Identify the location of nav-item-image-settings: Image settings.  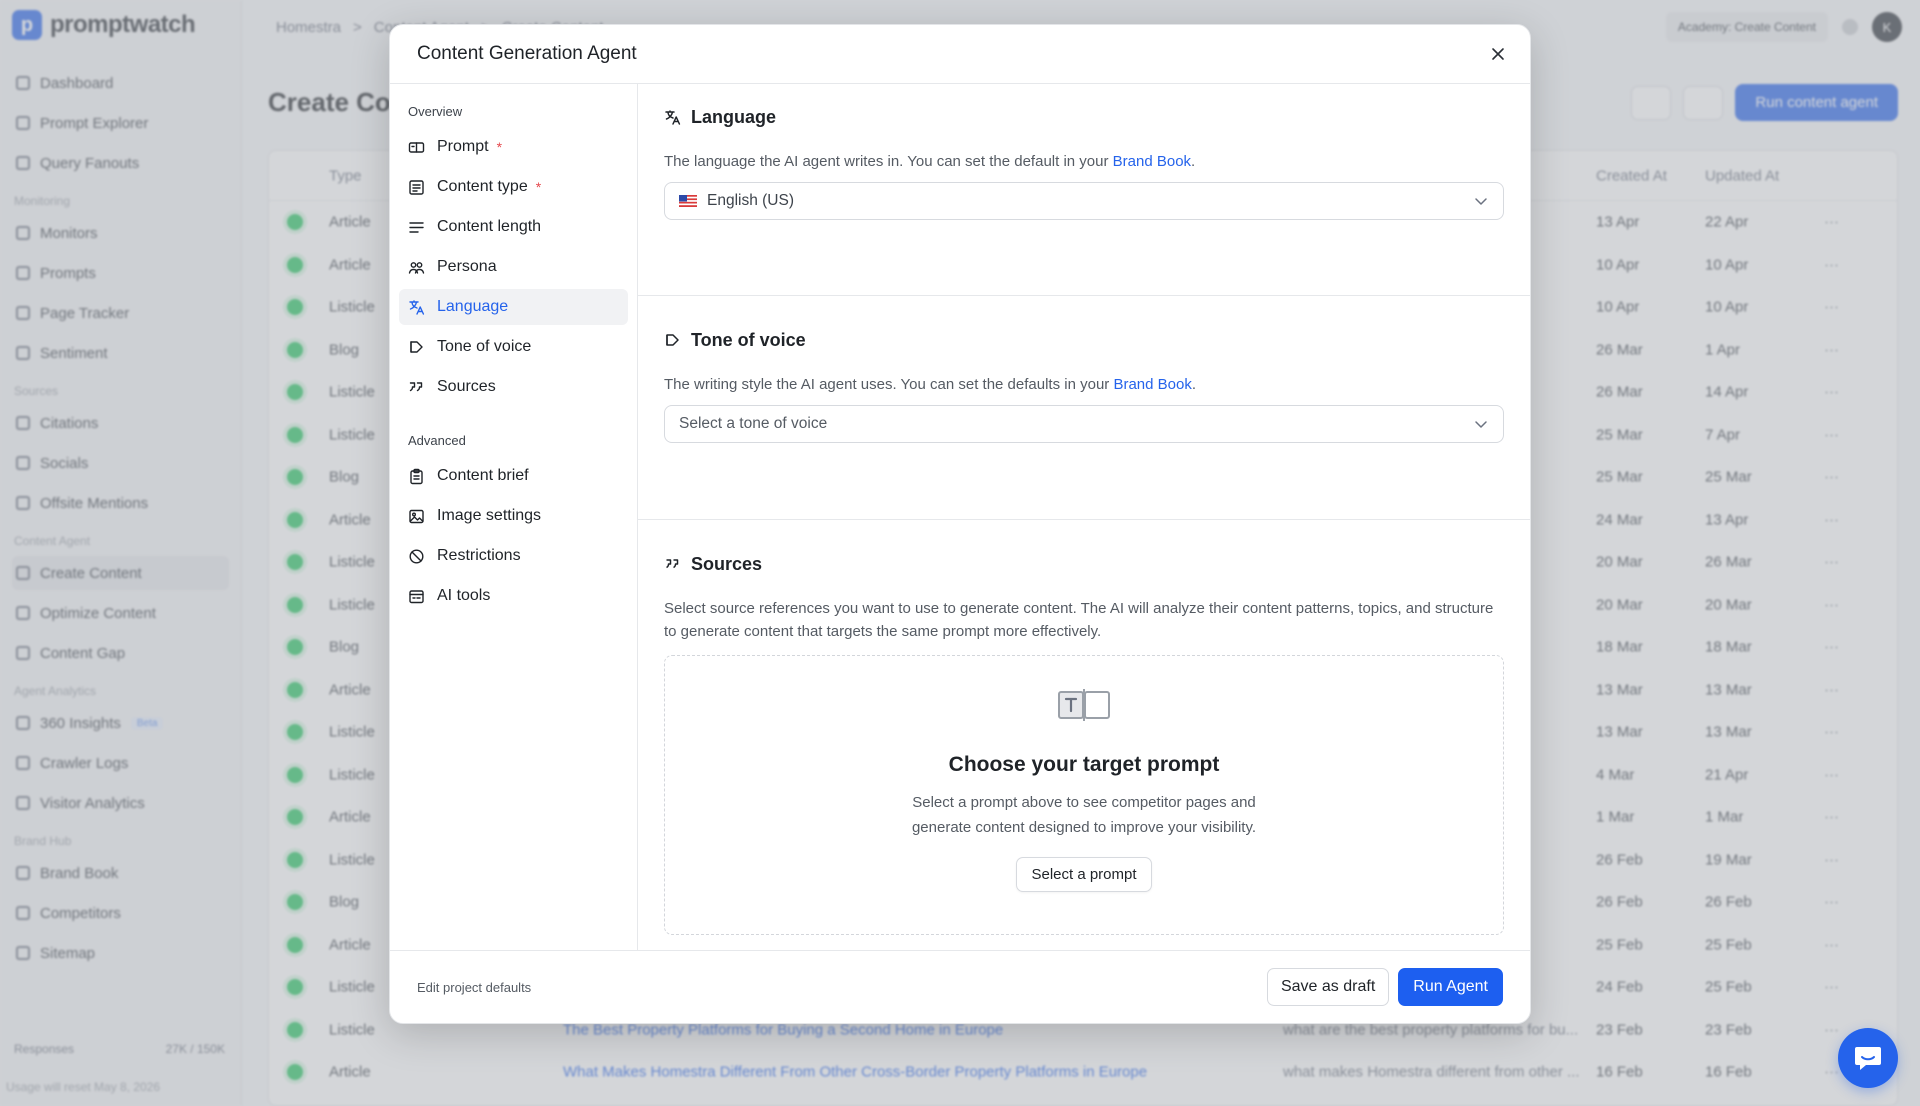
(513, 516).